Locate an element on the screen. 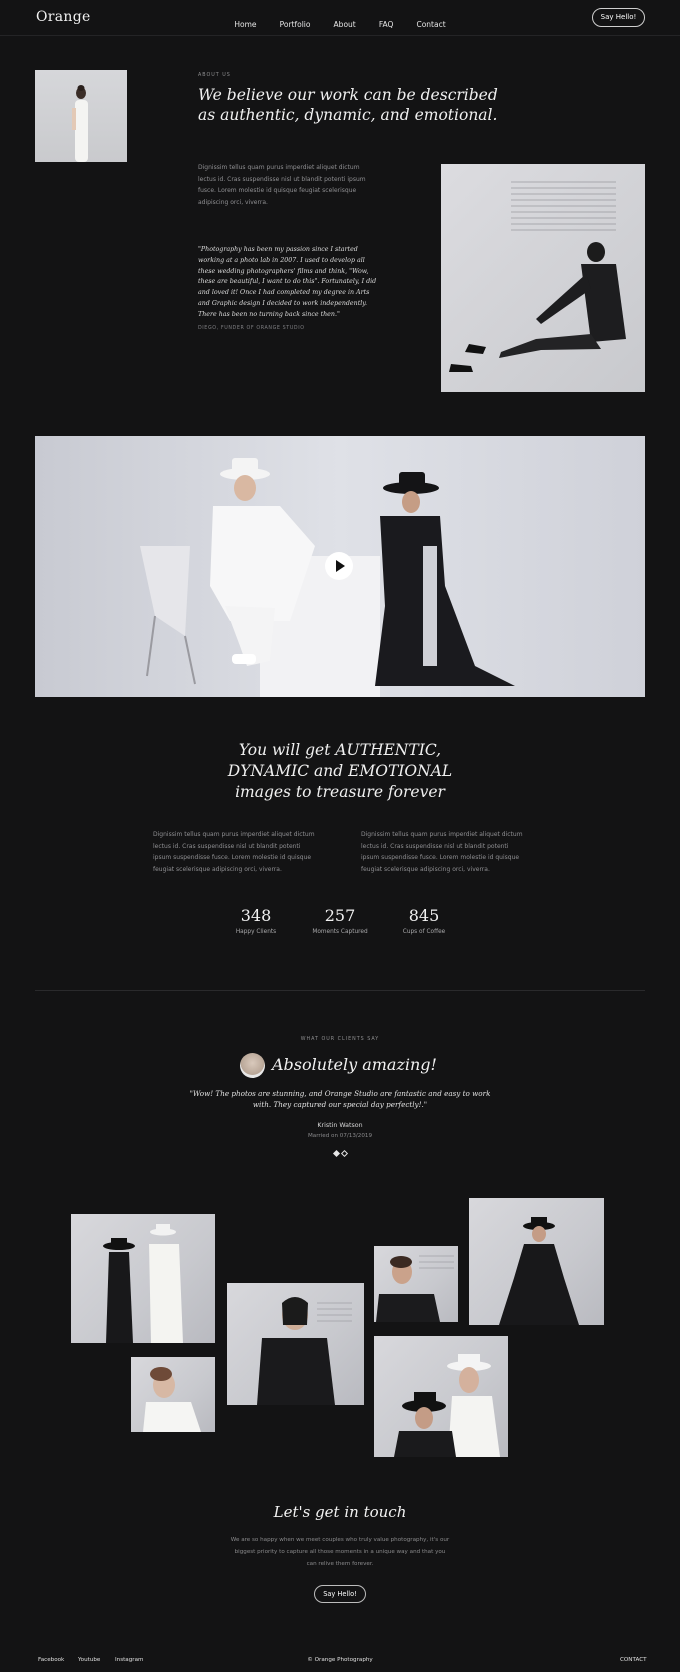 The image size is (680, 1672). promise-heading-line-2: DYNAMIC and EMOTIONAL is located at coordinates (340, 771).